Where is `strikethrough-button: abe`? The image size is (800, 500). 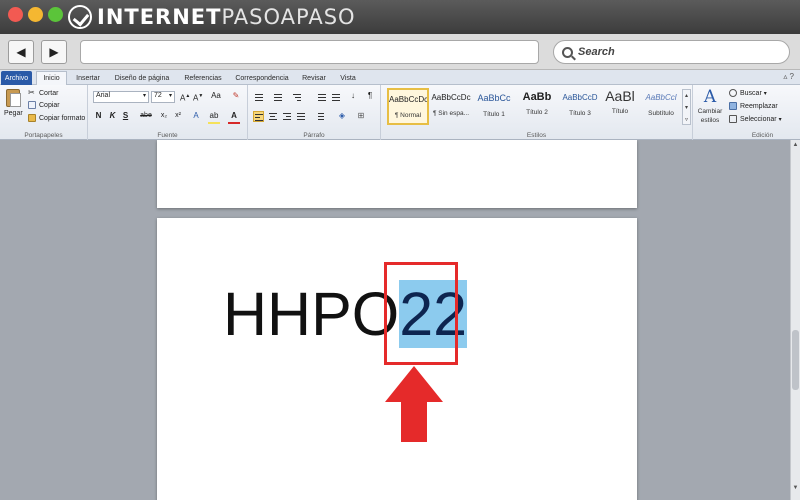 strikethrough-button: abe is located at coordinates (146, 116).